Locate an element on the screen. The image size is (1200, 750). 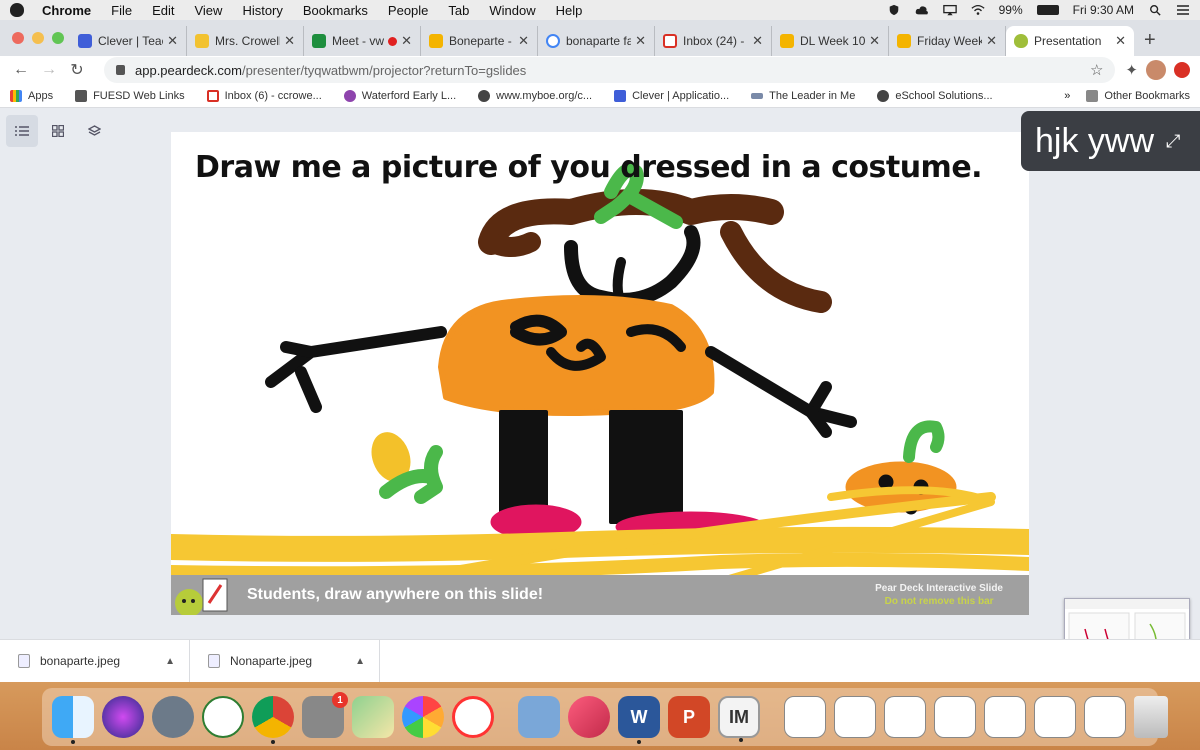
close-window-button is located at coordinates (18, 38).